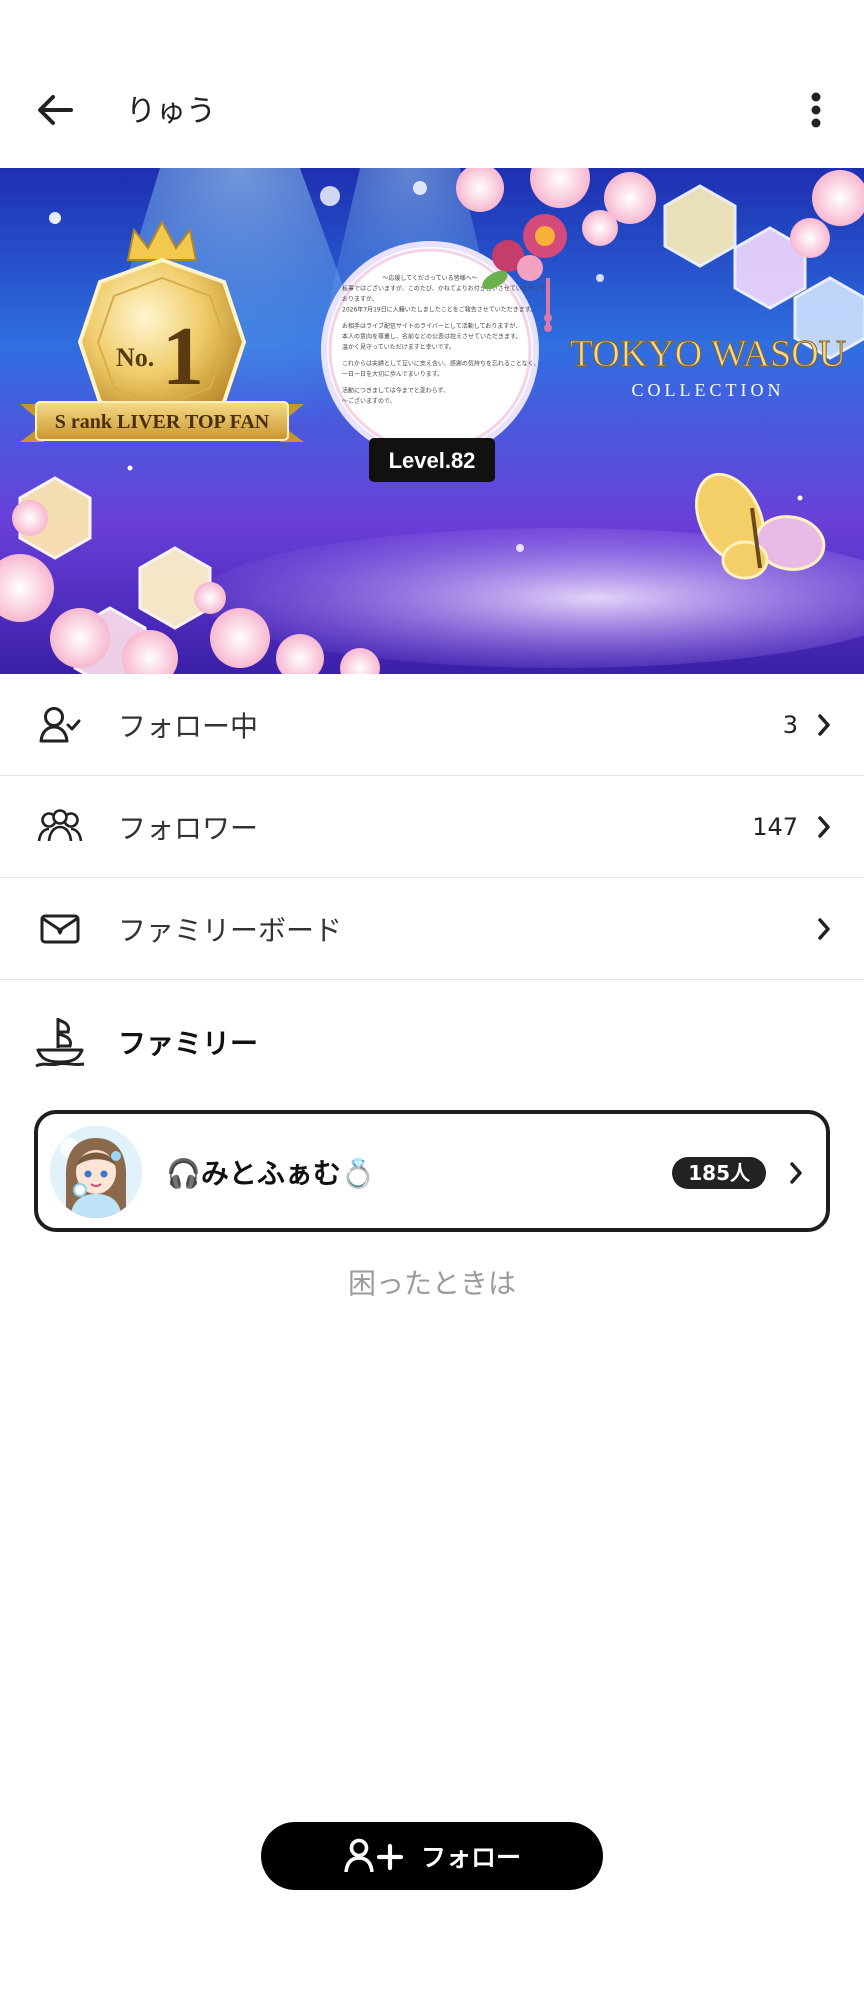  What do you see at coordinates (432, 1171) in the screenshot?
I see `family-card: 🎧みとふぁむ💍 185人` at bounding box center [432, 1171].